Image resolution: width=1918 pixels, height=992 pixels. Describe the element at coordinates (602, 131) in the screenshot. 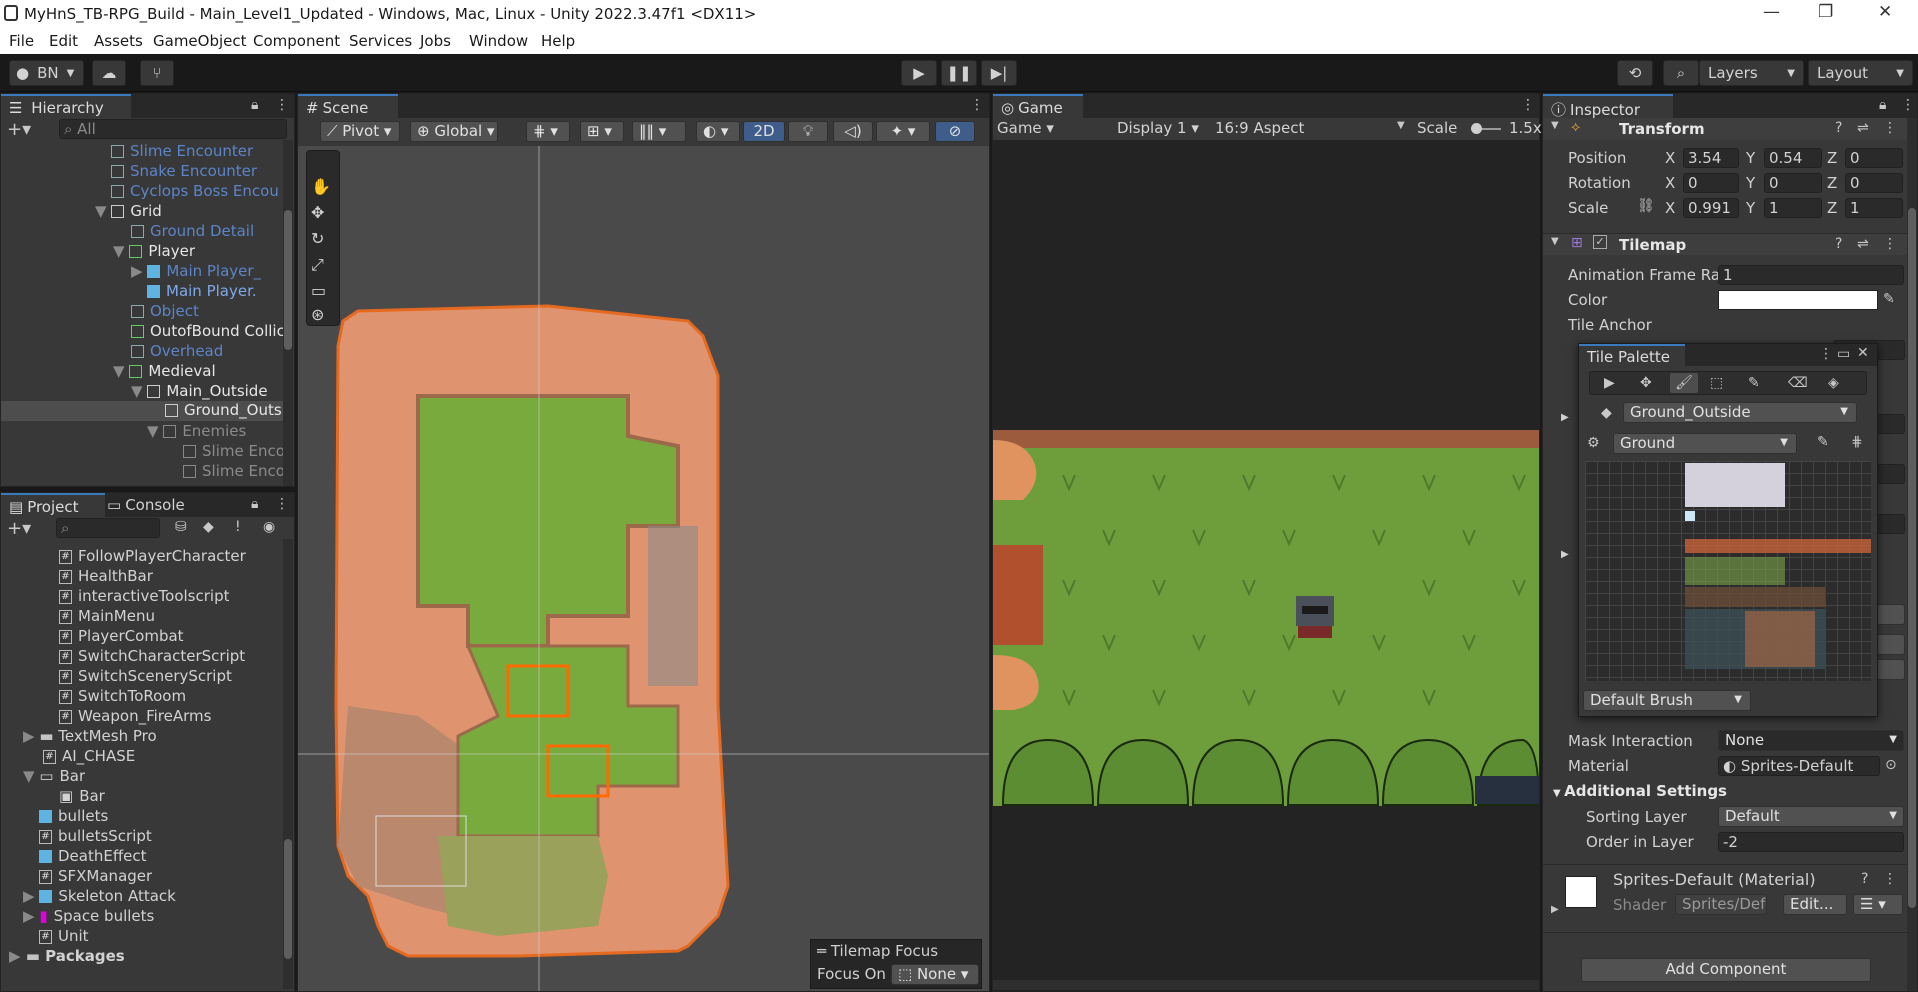

I see `increment-snap-button: ⊞ ▾` at that location.